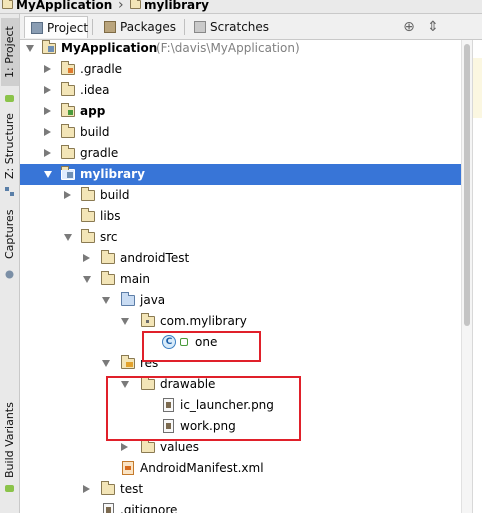  Describe the element at coordinates (128, 362) in the screenshot. I see `resource-folder-icon` at that location.